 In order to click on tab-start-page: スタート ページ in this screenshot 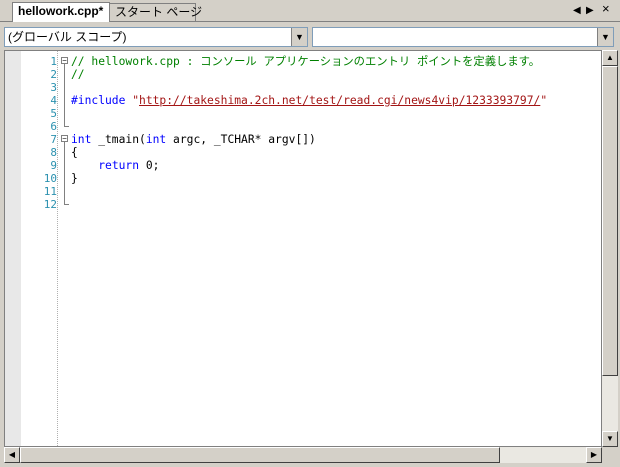, I will do `click(156, 12)`.